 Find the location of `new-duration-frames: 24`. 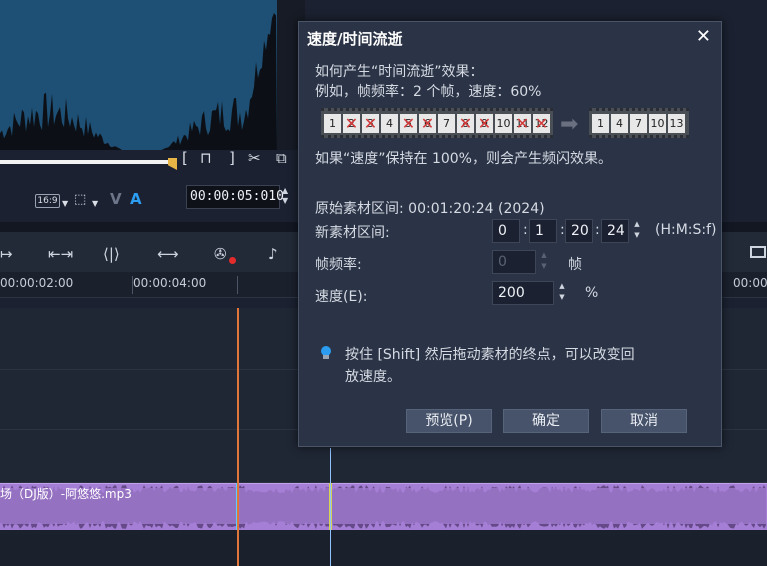

new-duration-frames: 24 is located at coordinates (615, 231).